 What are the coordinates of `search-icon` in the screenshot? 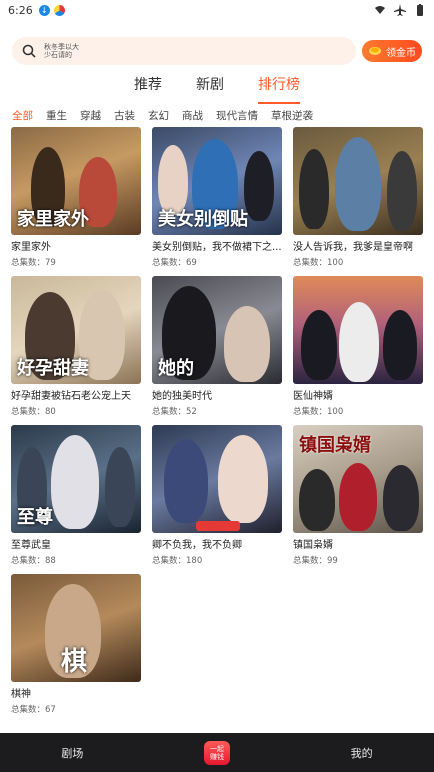 It's located at (29, 51).